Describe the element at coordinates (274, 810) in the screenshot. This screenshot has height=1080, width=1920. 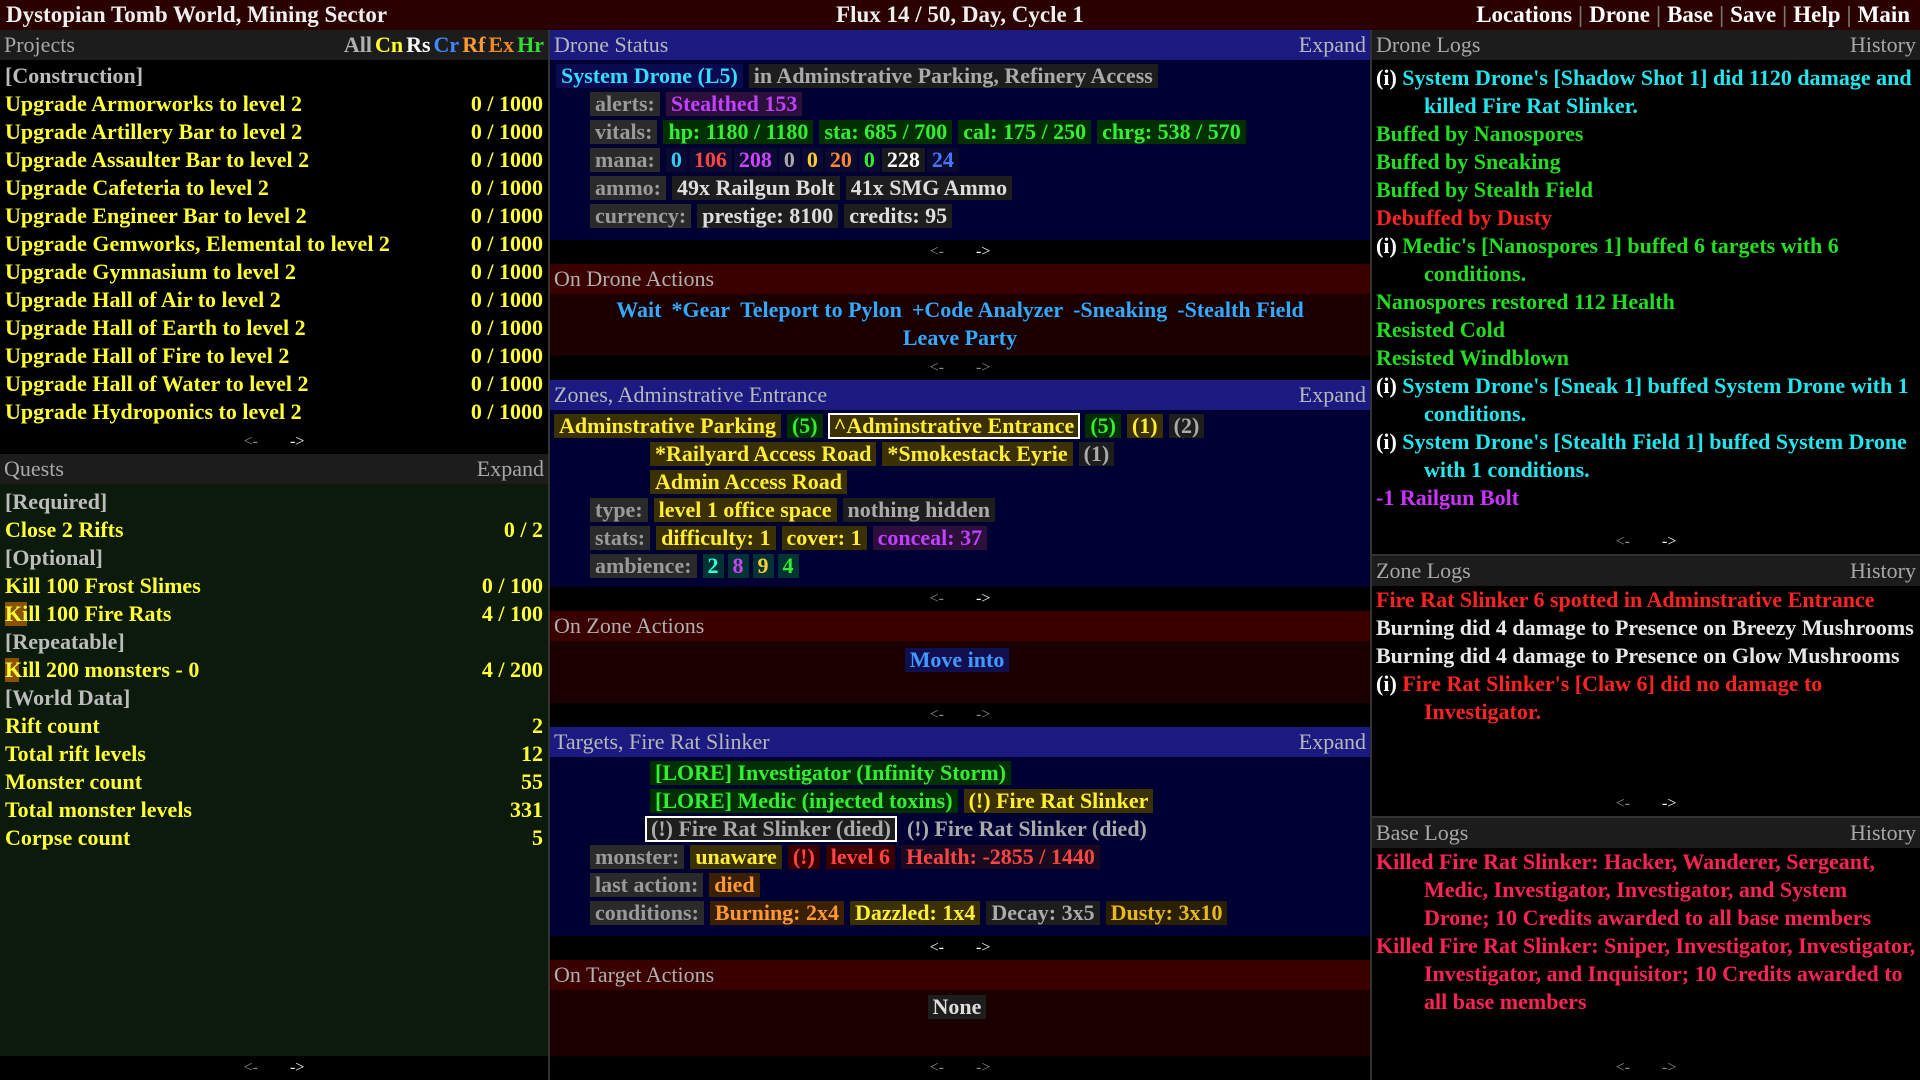
I see `quest-item: Total monster levels 331` at that location.